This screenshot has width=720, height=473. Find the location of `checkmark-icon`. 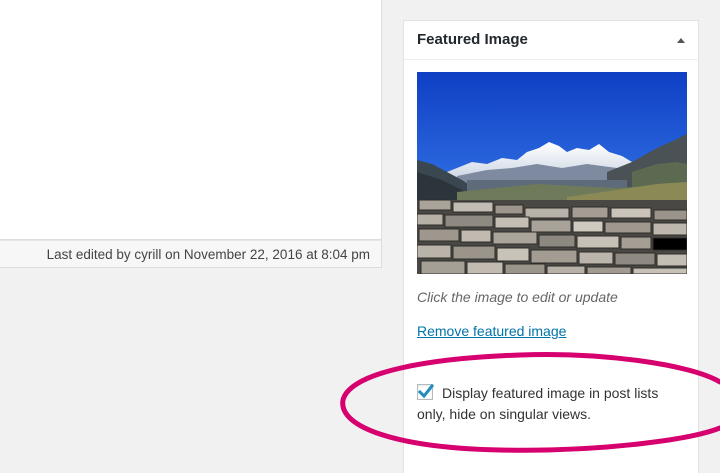

checkmark-icon is located at coordinates (426, 391).